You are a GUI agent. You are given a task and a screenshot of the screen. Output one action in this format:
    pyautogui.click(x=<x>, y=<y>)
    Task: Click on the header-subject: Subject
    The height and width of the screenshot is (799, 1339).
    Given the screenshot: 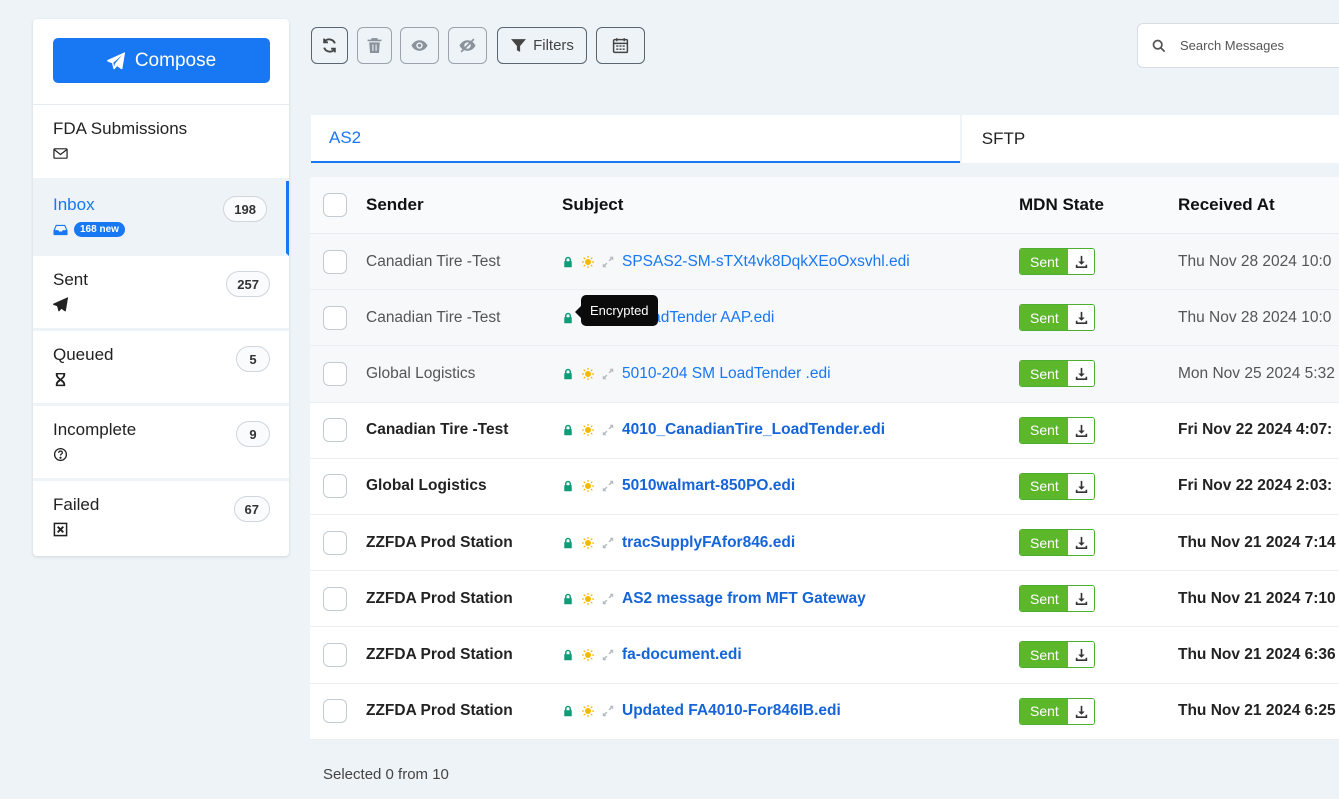 What is the action you would take?
    pyautogui.click(x=790, y=205)
    